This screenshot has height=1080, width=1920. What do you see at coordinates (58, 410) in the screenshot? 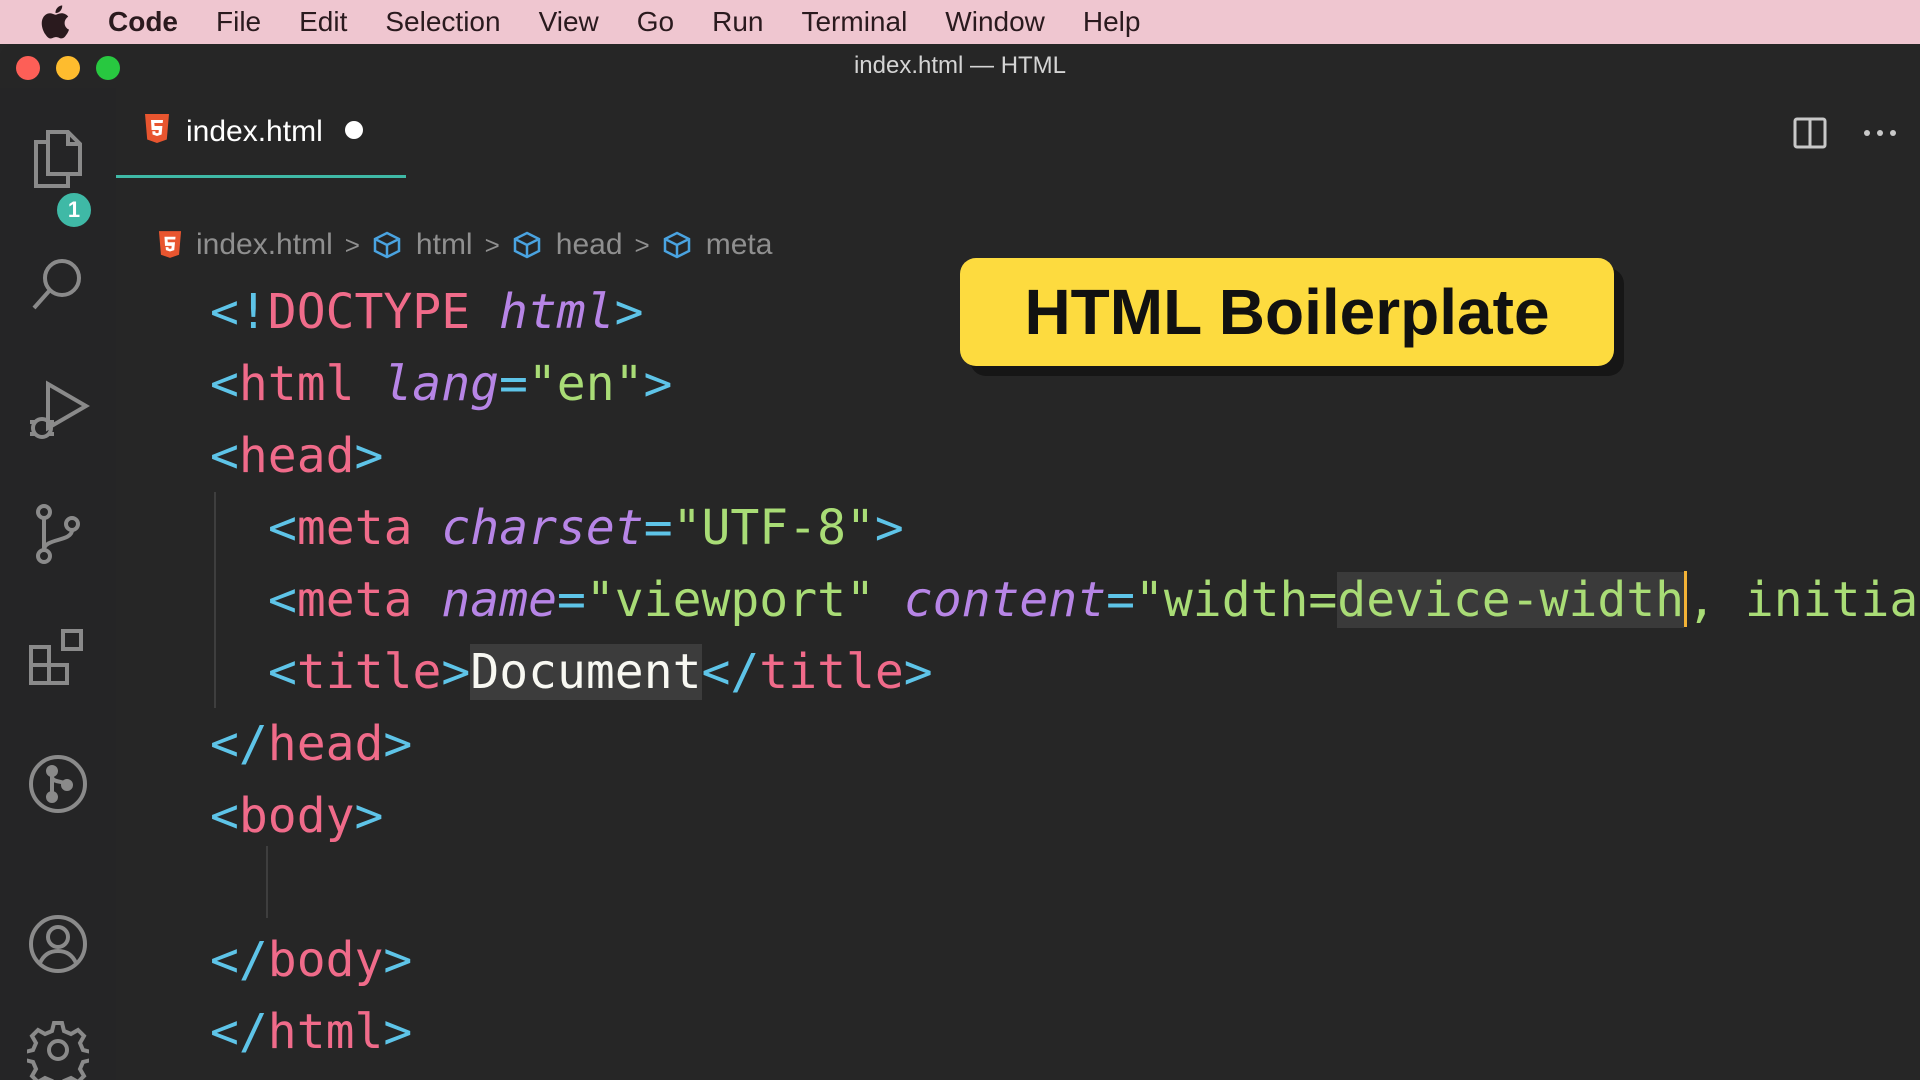
I see `run-debug-icon` at bounding box center [58, 410].